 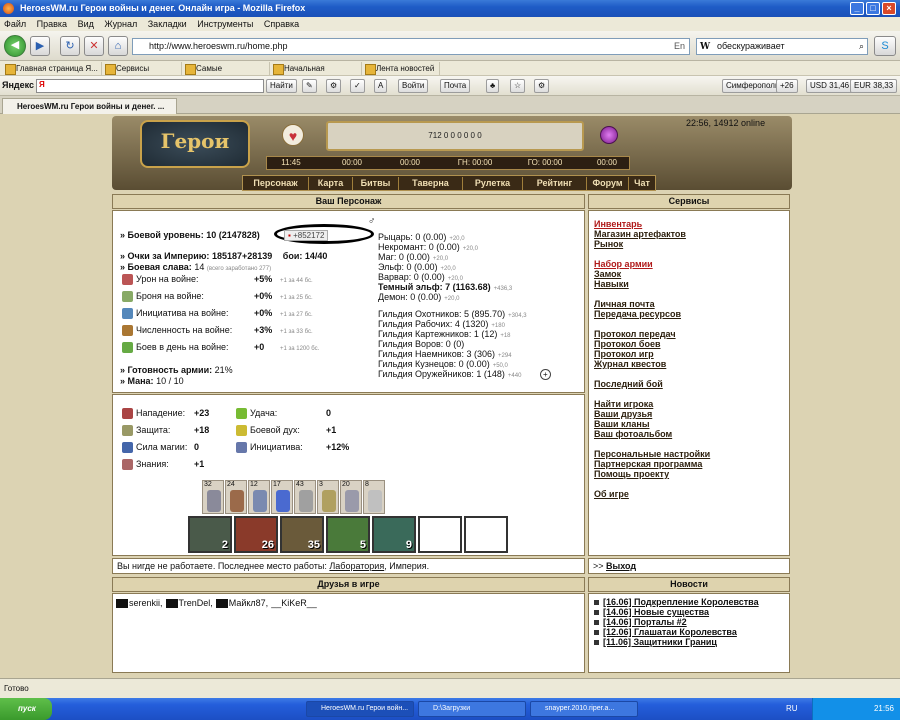 What do you see at coordinates (256, 534) in the screenshot?
I see `army-unit-slot: 26` at bounding box center [256, 534].